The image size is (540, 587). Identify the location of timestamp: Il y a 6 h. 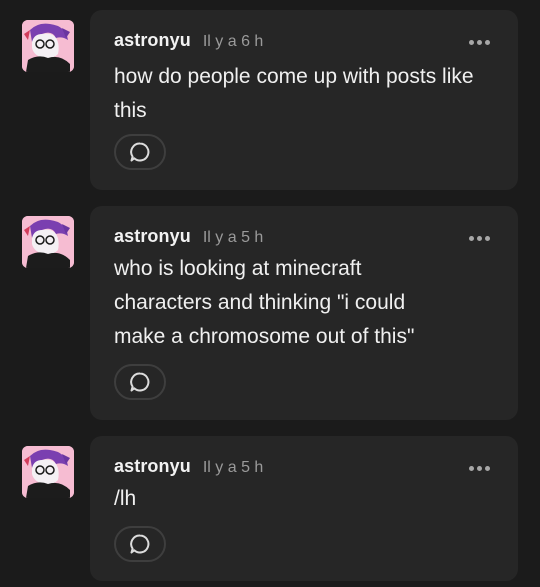
(233, 41).